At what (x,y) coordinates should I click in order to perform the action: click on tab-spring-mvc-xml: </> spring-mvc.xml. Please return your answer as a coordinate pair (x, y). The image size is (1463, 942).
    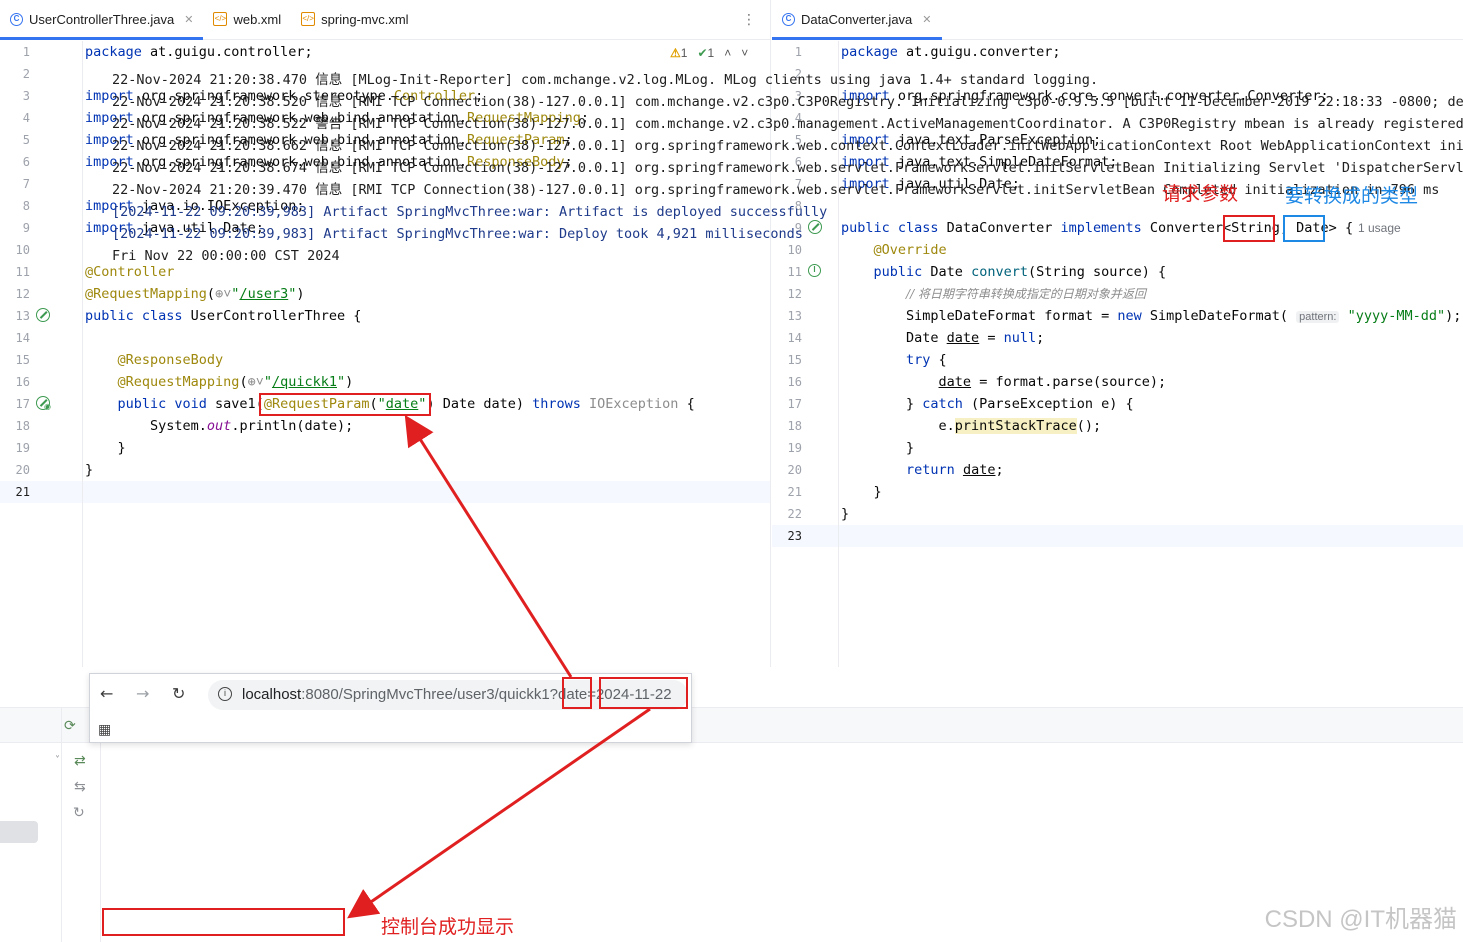
    Looking at the image, I should click on (354, 19).